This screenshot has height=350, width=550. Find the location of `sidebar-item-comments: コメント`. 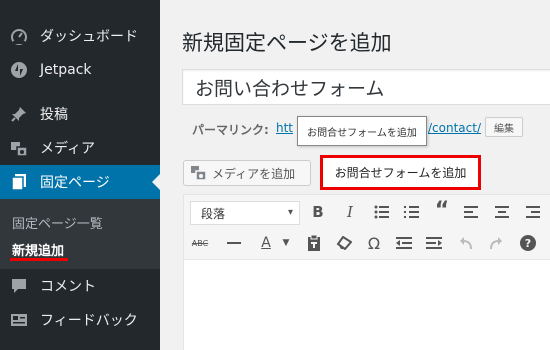

sidebar-item-comments: コメント is located at coordinates (80, 286).